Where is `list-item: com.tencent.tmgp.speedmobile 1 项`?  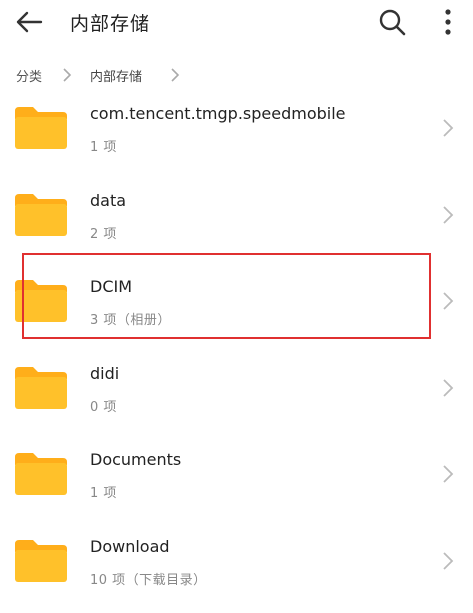
list-item: com.tencent.tmgp.speedmobile 1 项 is located at coordinates (236, 137).